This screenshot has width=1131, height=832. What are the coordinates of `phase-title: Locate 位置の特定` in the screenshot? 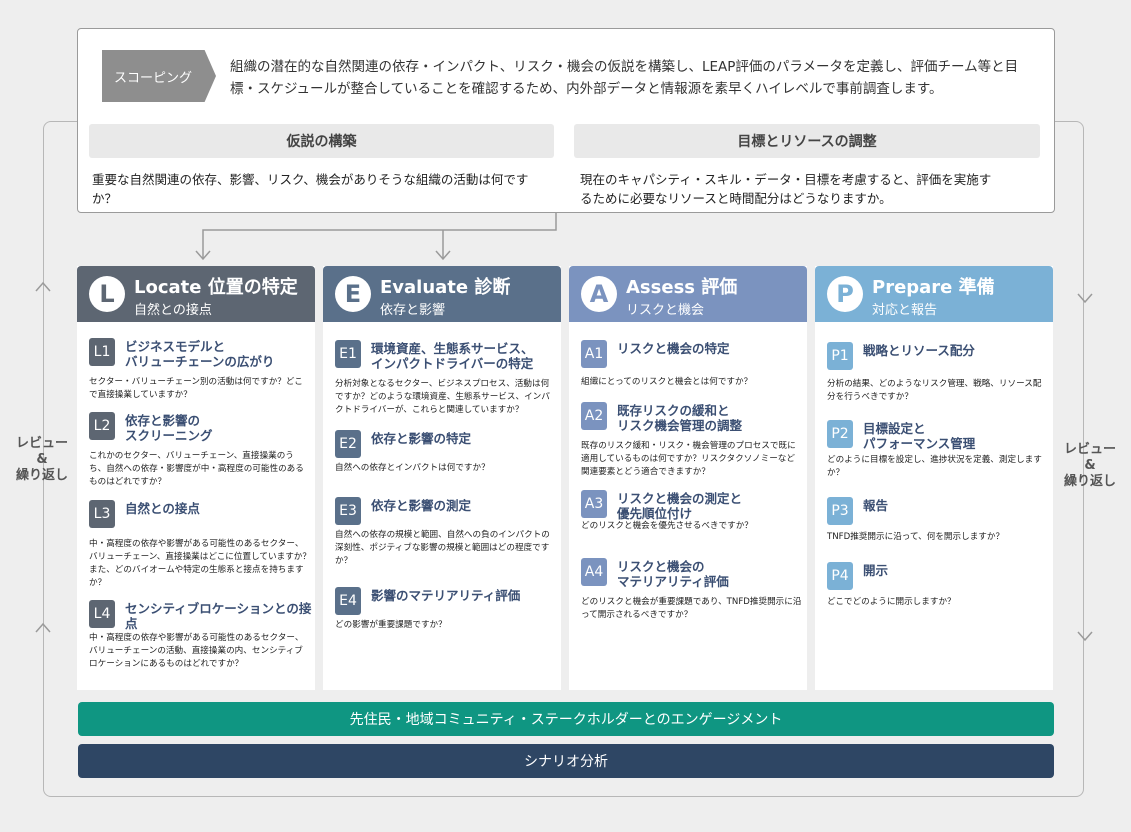 It's located at (216, 287).